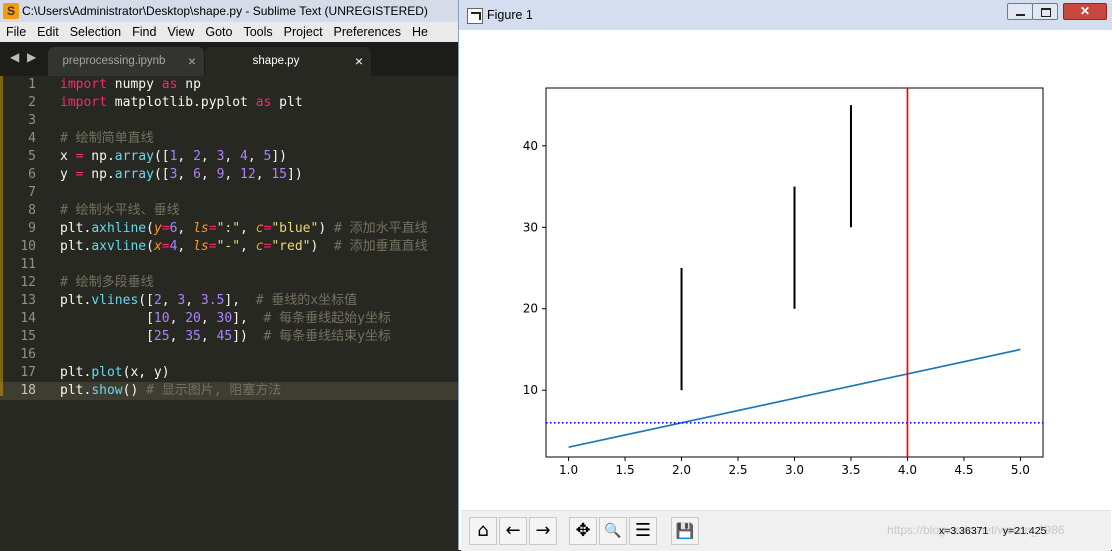  Describe the element at coordinates (218, 32) in the screenshot. I see `menu-goto: Goto` at that location.